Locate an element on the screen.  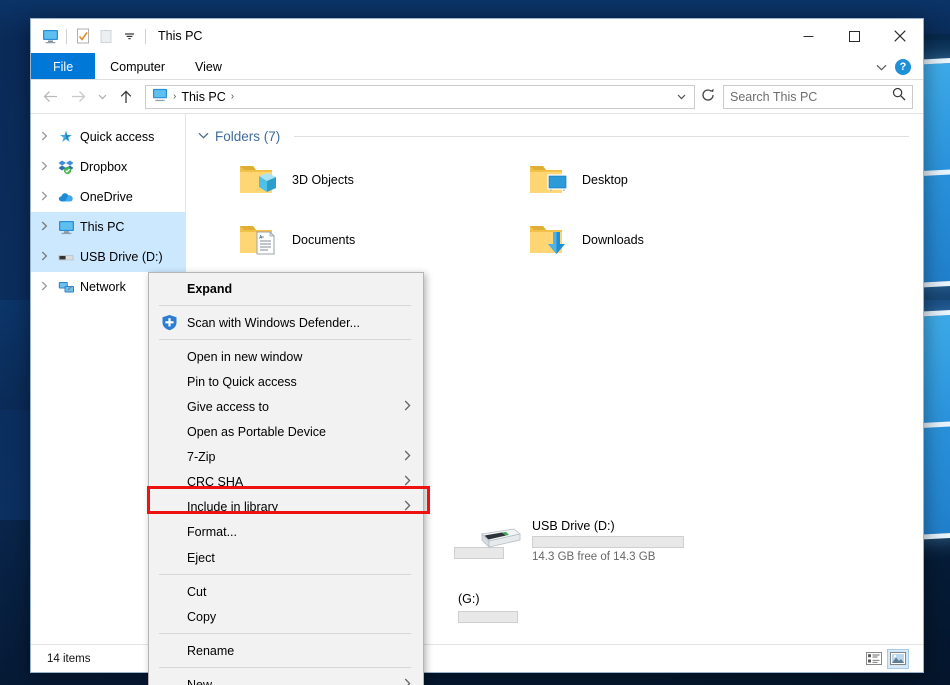
folder-documents-icon: A is located at coordinates (258, 240).